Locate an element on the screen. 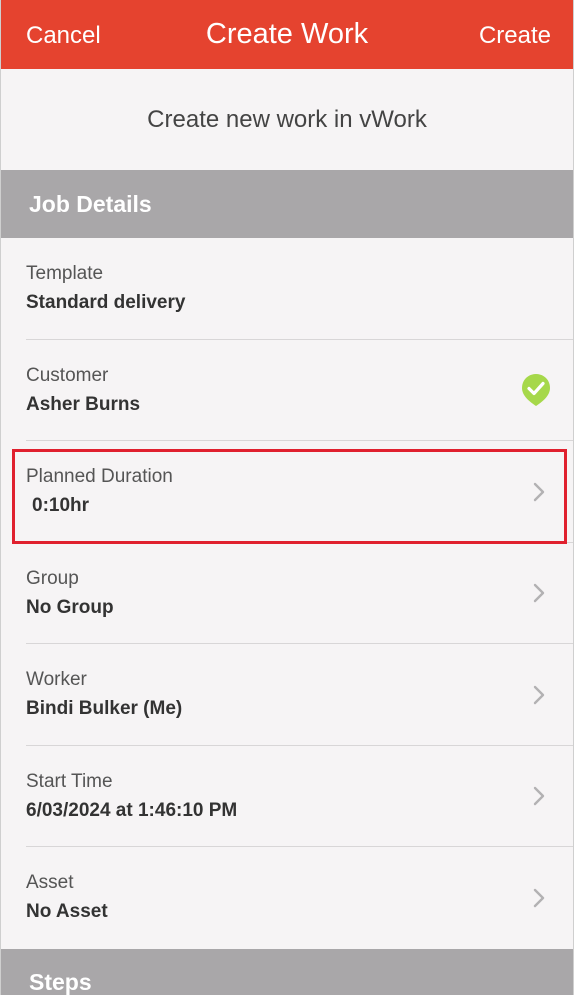 This screenshot has width=574, height=995. cancel-button: Cancel is located at coordinates (63, 35).